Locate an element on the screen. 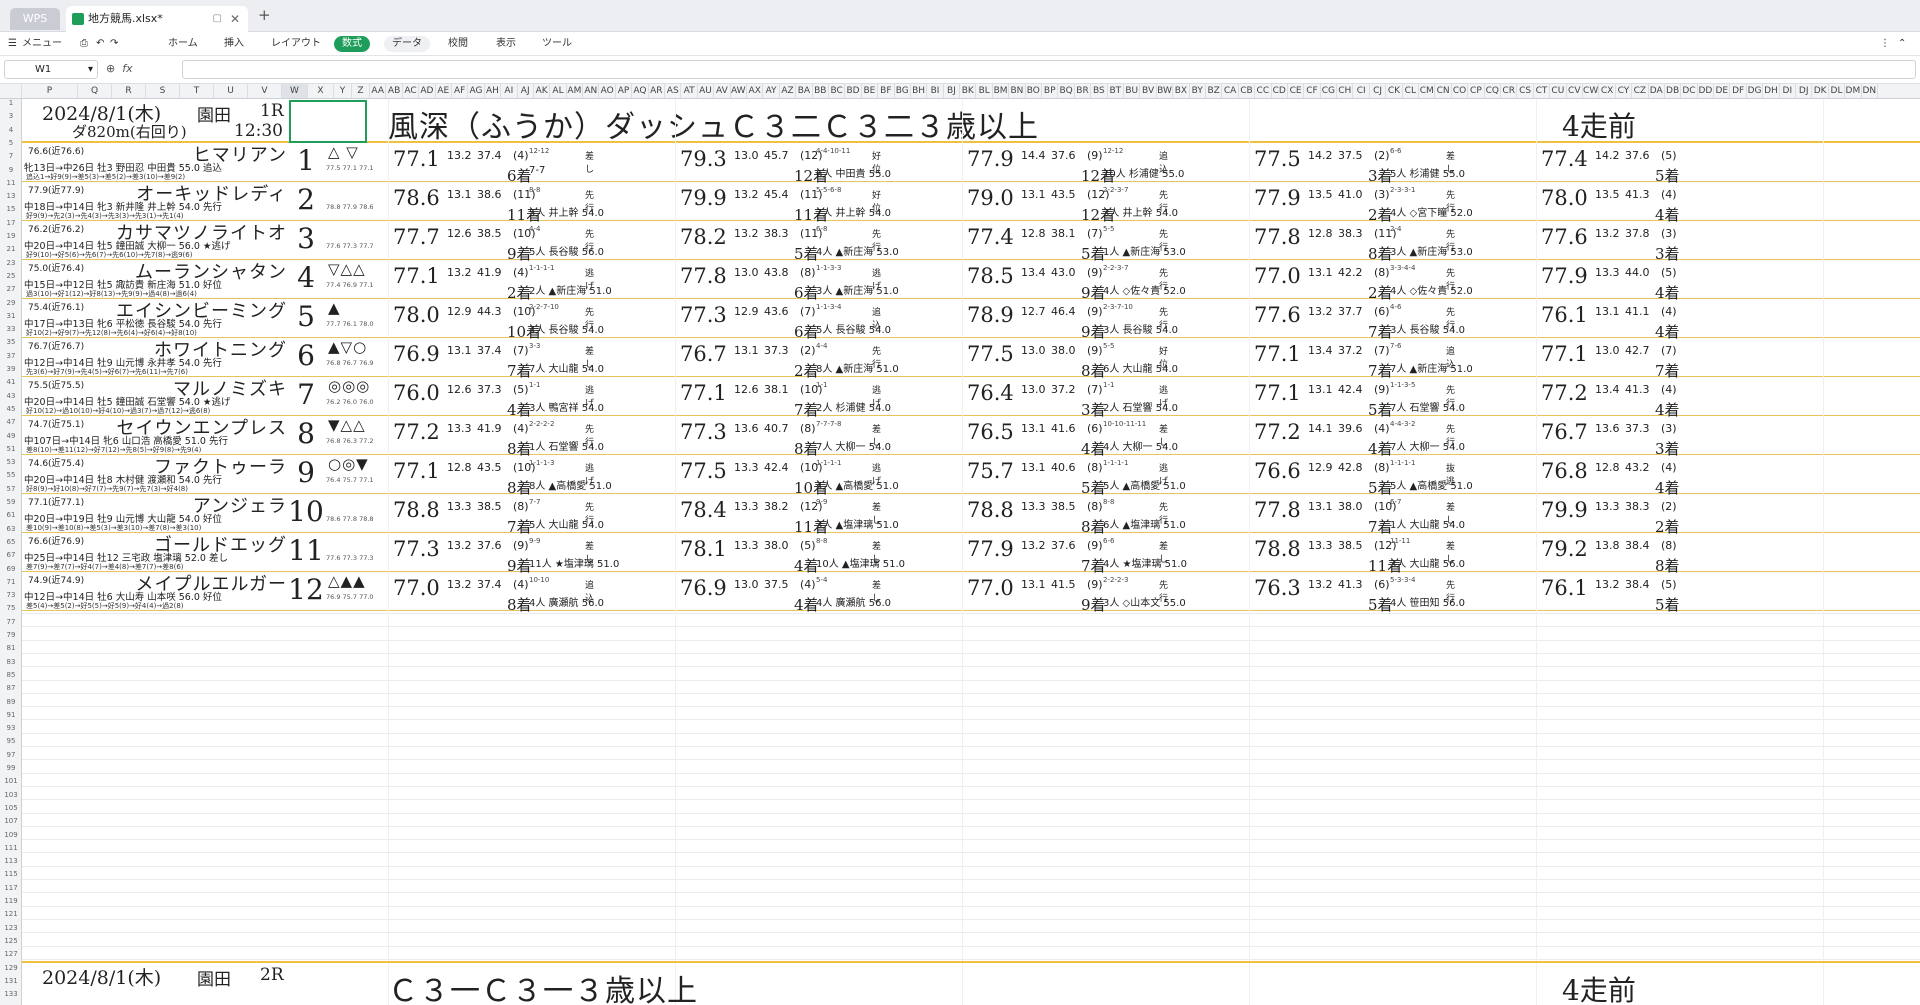 Image resolution: width=1920 pixels, height=1005 pixels. past-run-cell: 77.8 13.0 43.8 (8) 6着 1-1-3-3 逃げ 3人 ▲新庄海 51.0 is located at coordinates (787, 281).